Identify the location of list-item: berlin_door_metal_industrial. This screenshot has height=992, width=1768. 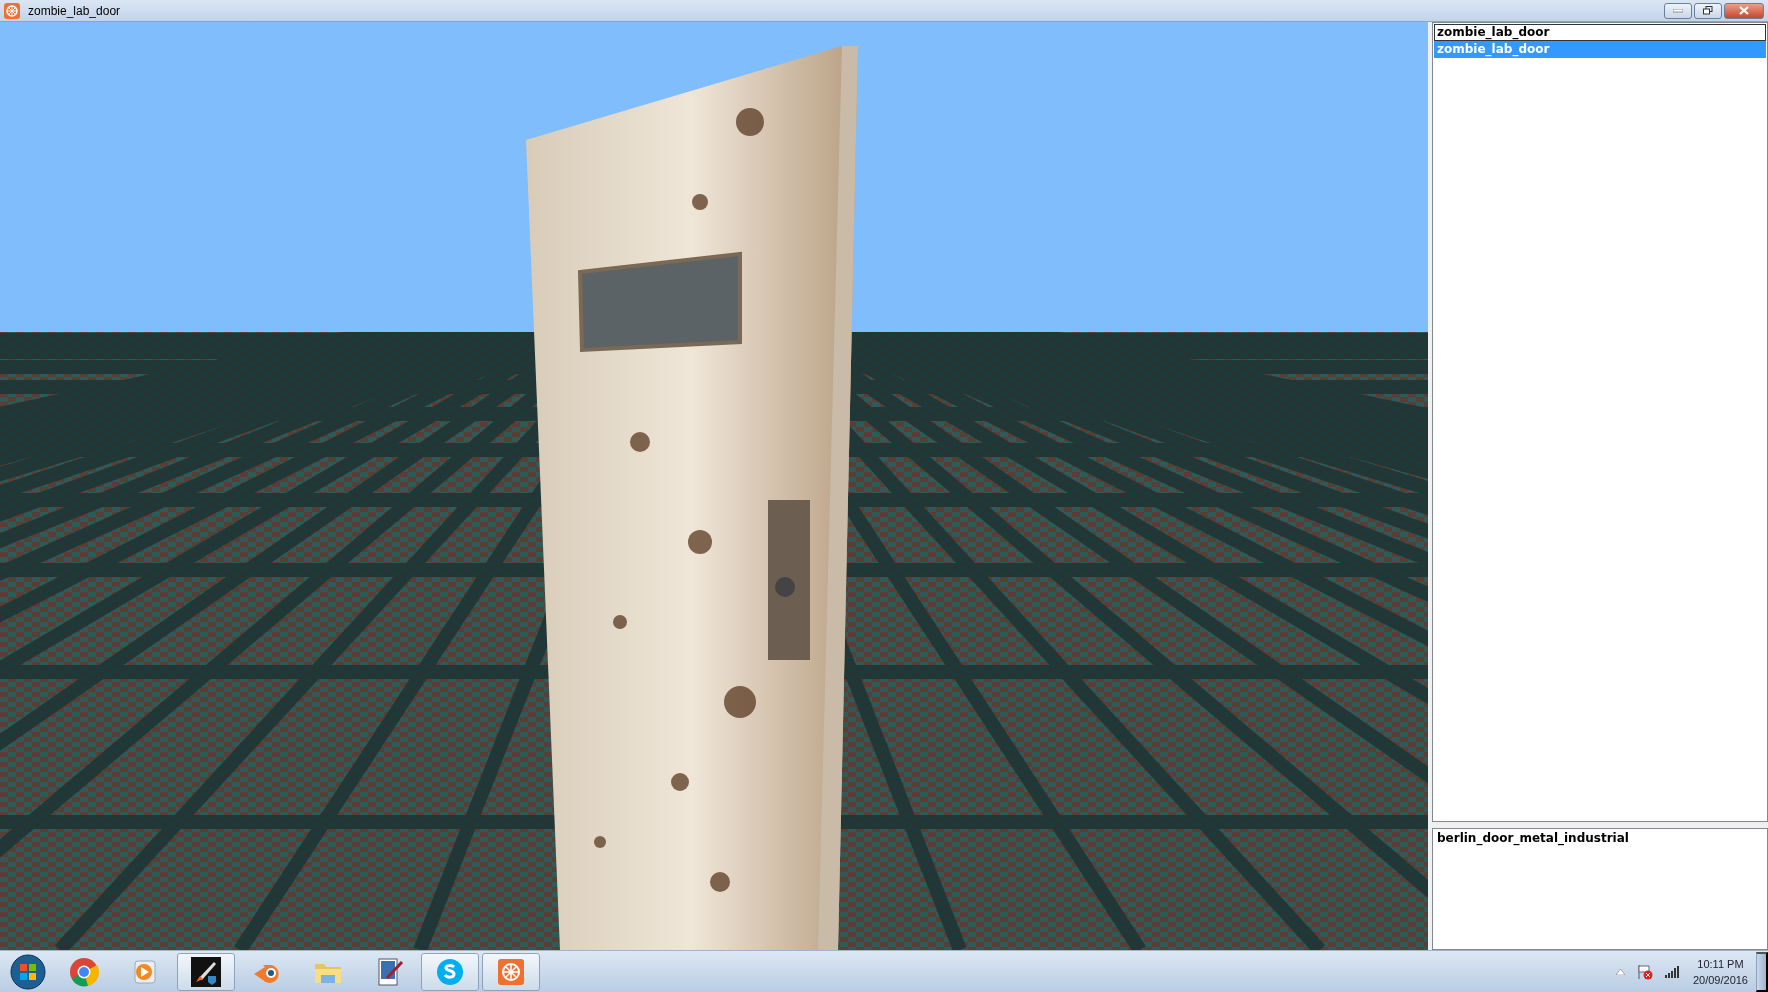
(1600, 838).